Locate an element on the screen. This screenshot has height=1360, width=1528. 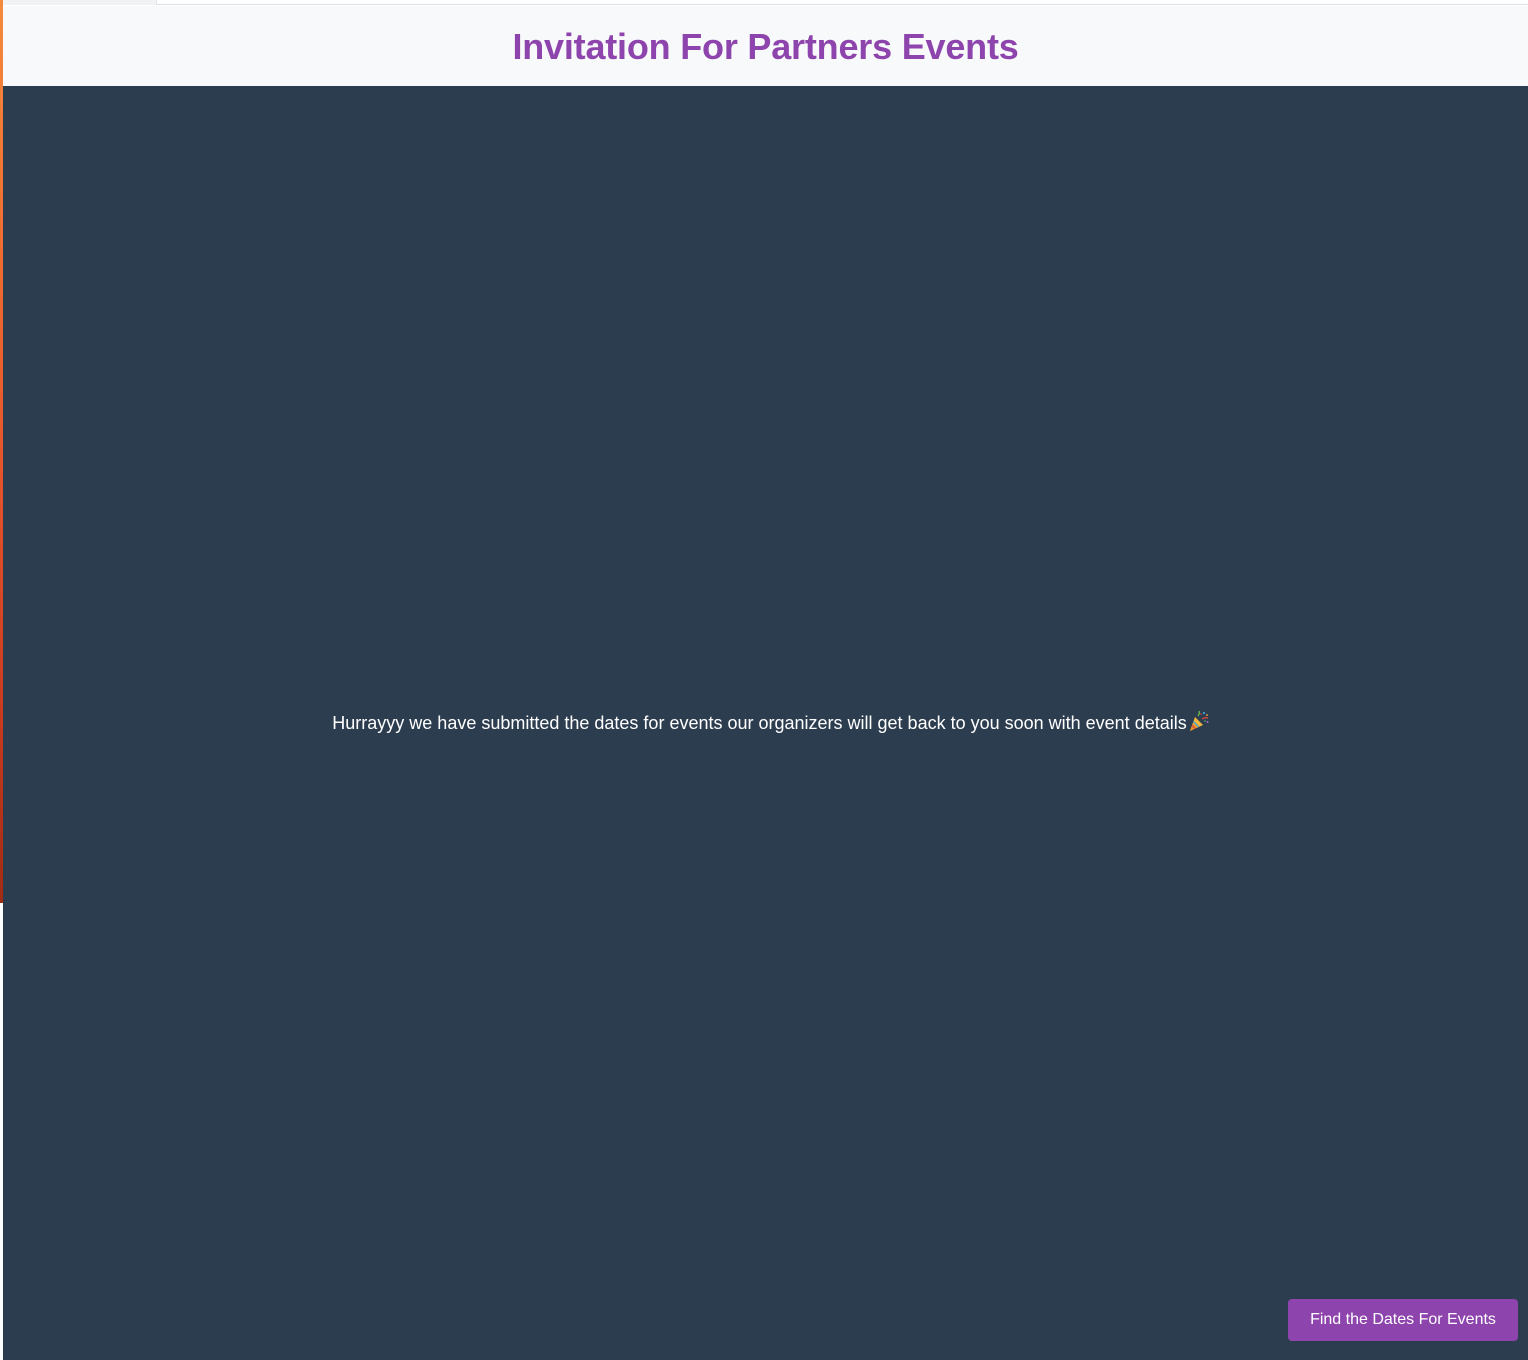
find-dates-button: Find the Dates For Events is located at coordinates (1403, 1320).